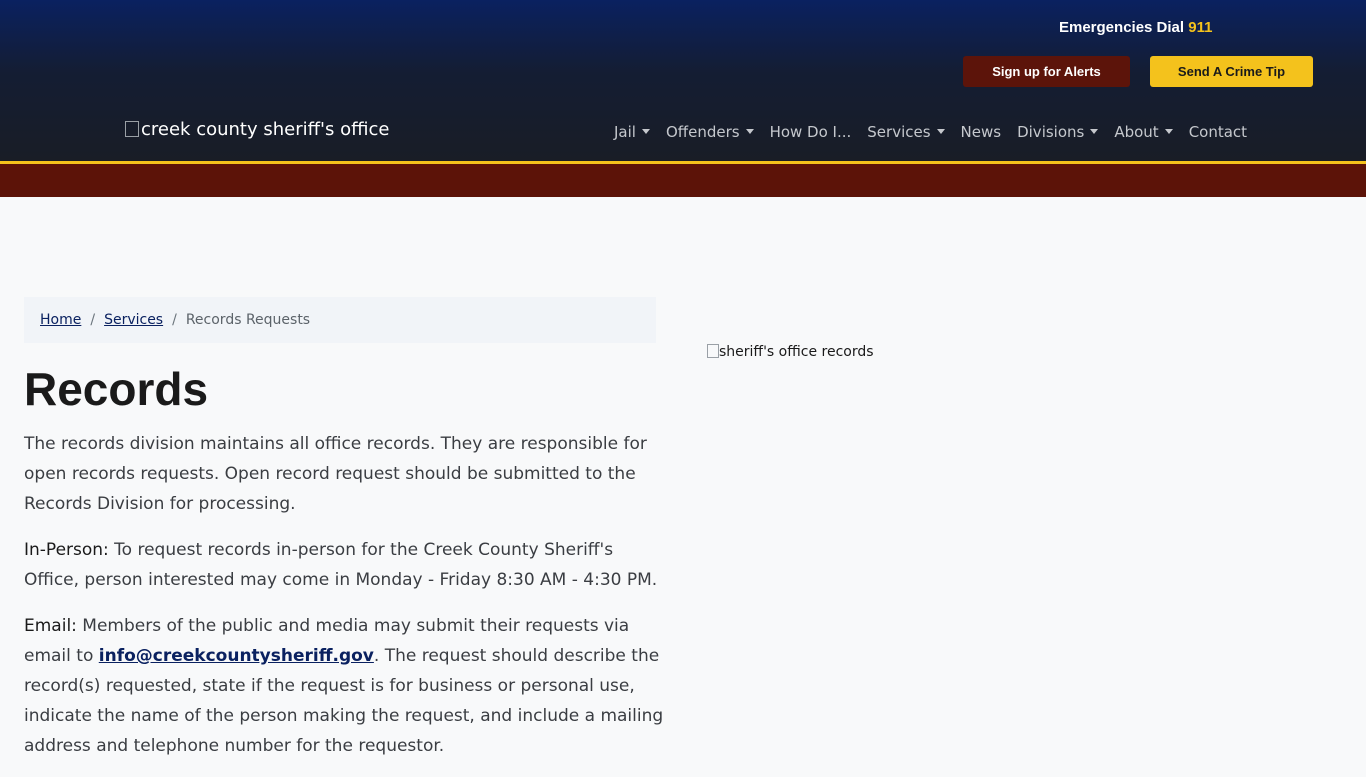 This screenshot has width=1366, height=777. I want to click on nav-item-offenders: Offenders, so click(710, 132).